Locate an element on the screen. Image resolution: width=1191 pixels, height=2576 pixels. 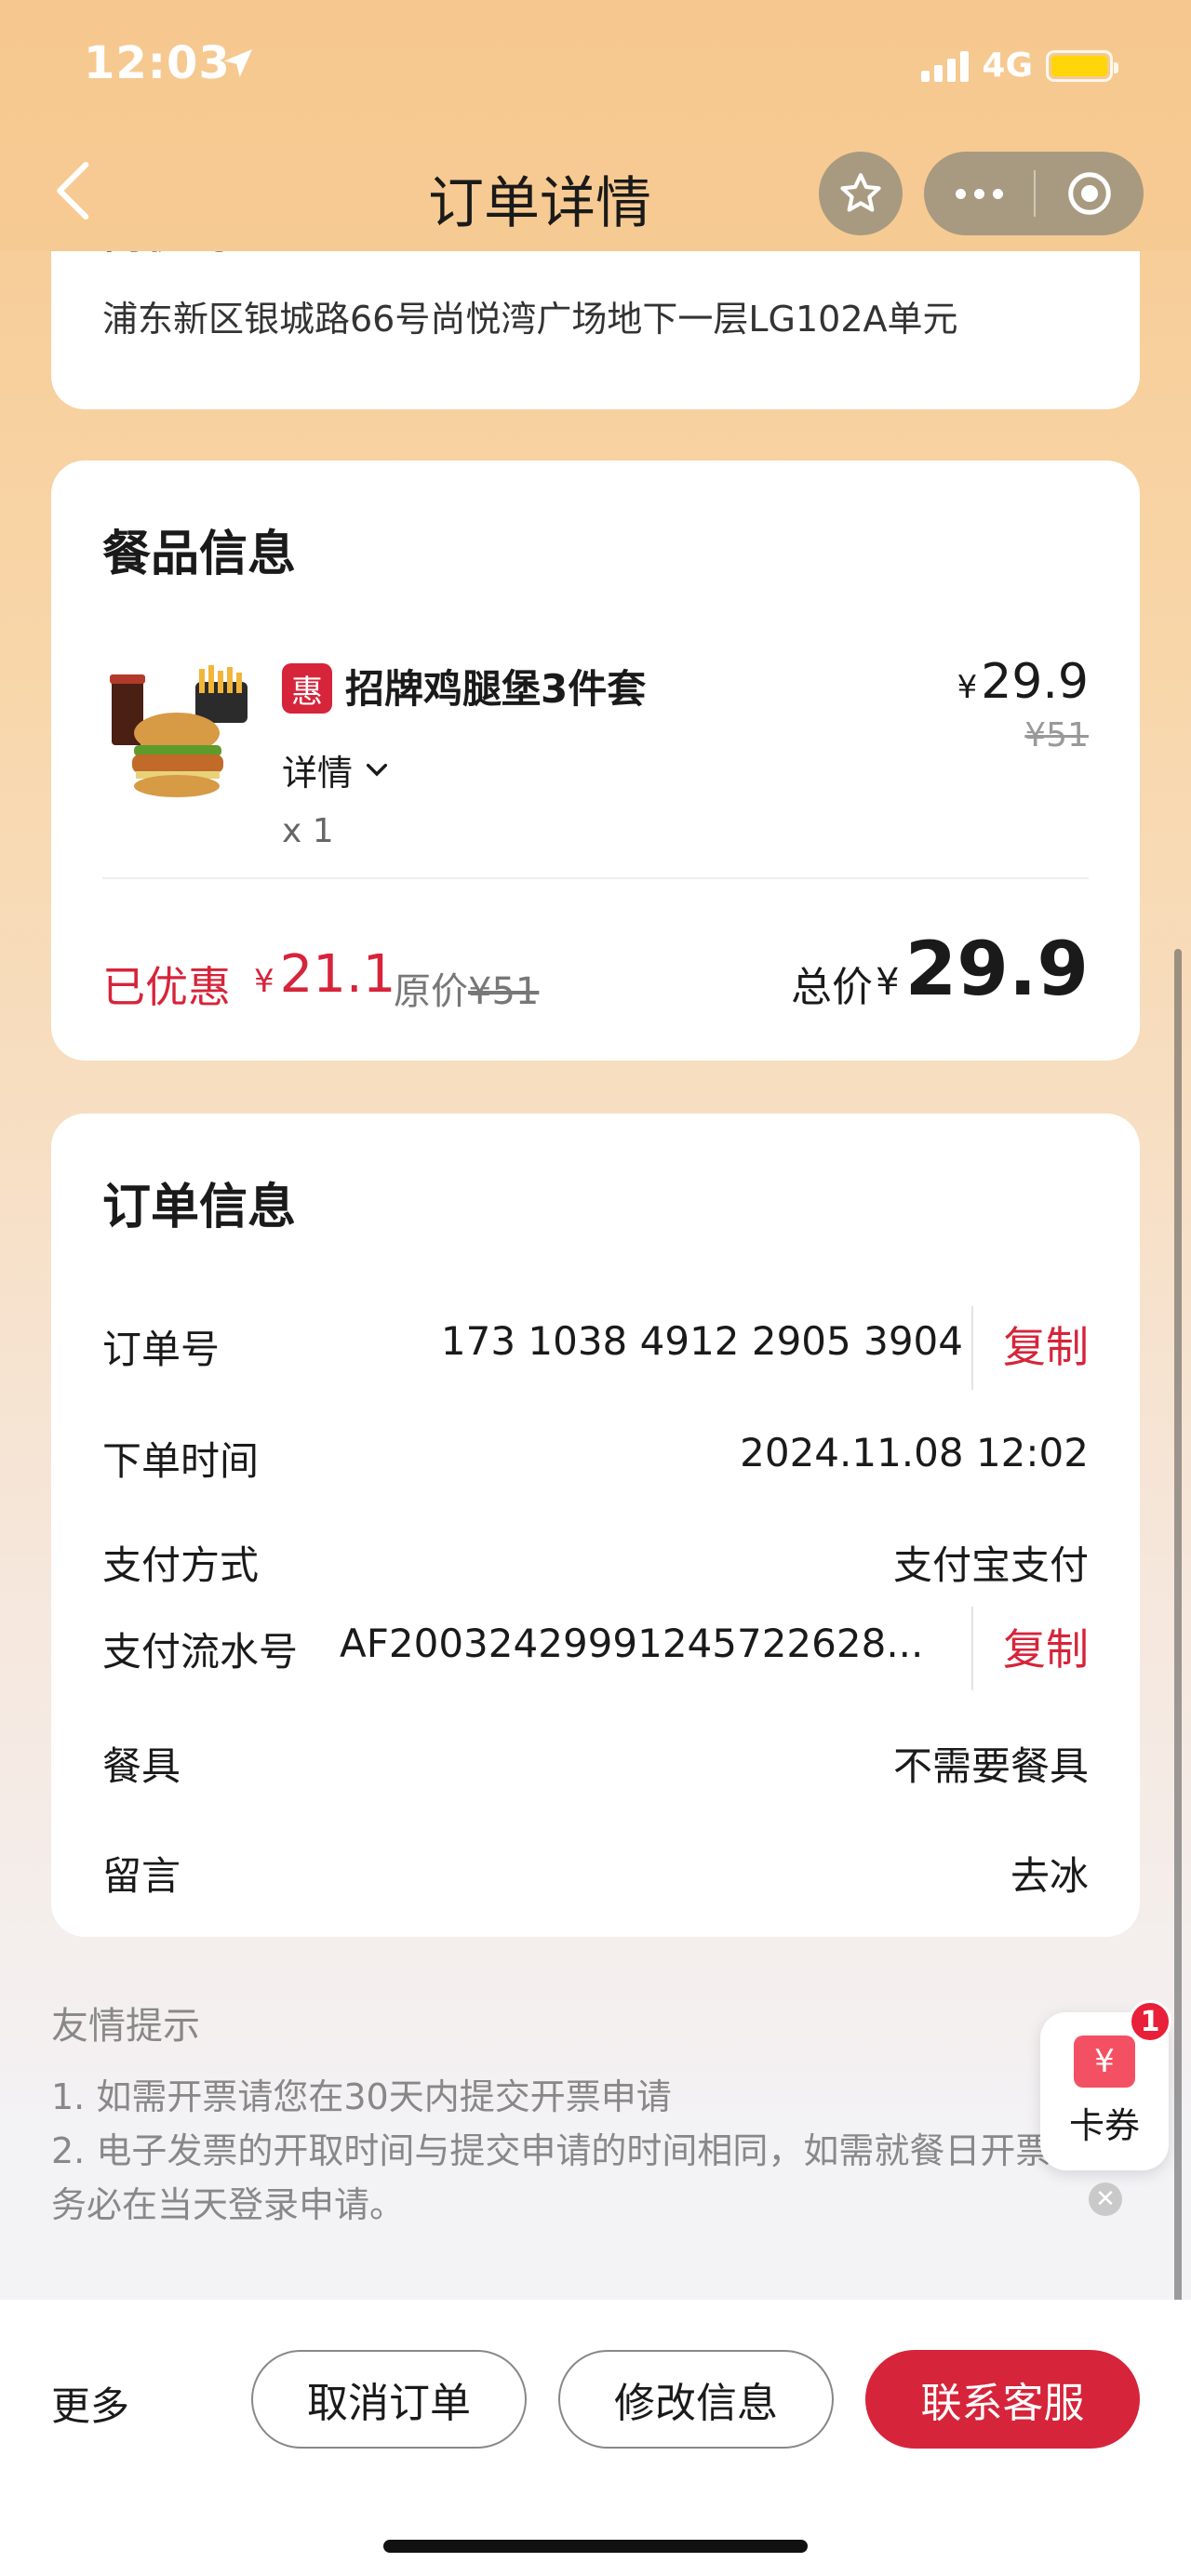
more-button: 更多 is located at coordinates (90, 2403).